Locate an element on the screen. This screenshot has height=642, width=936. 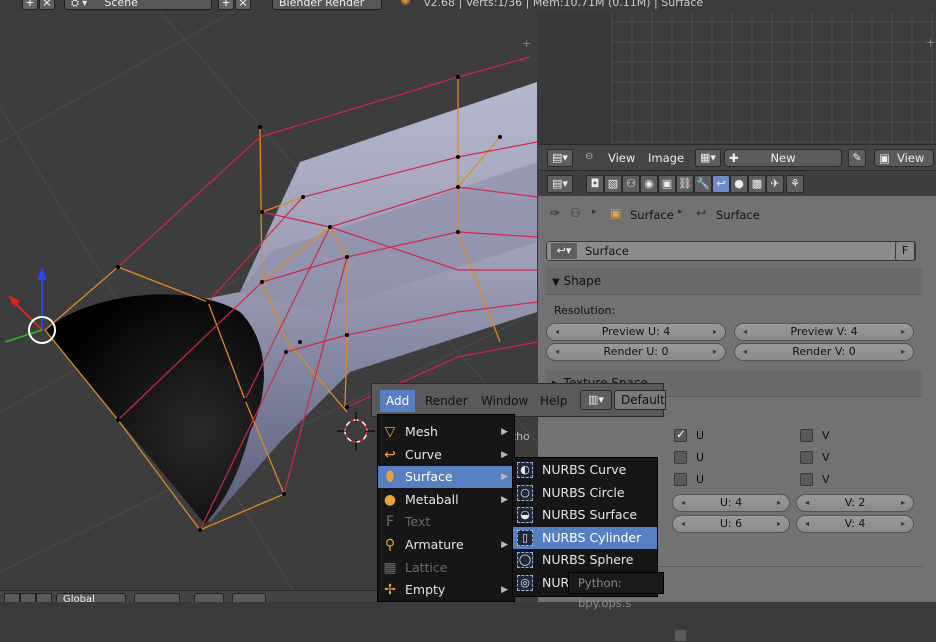
plus-icon: ✚ is located at coordinates (734, 158).